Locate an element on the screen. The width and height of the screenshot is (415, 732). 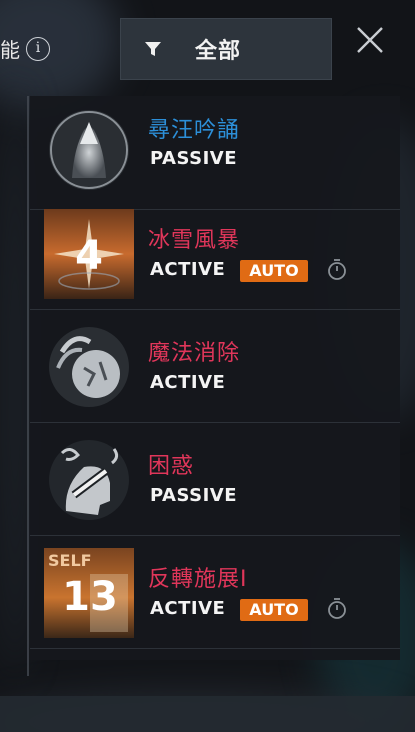
skill-name: 反轉施展Ⅰ is located at coordinates (198, 579).